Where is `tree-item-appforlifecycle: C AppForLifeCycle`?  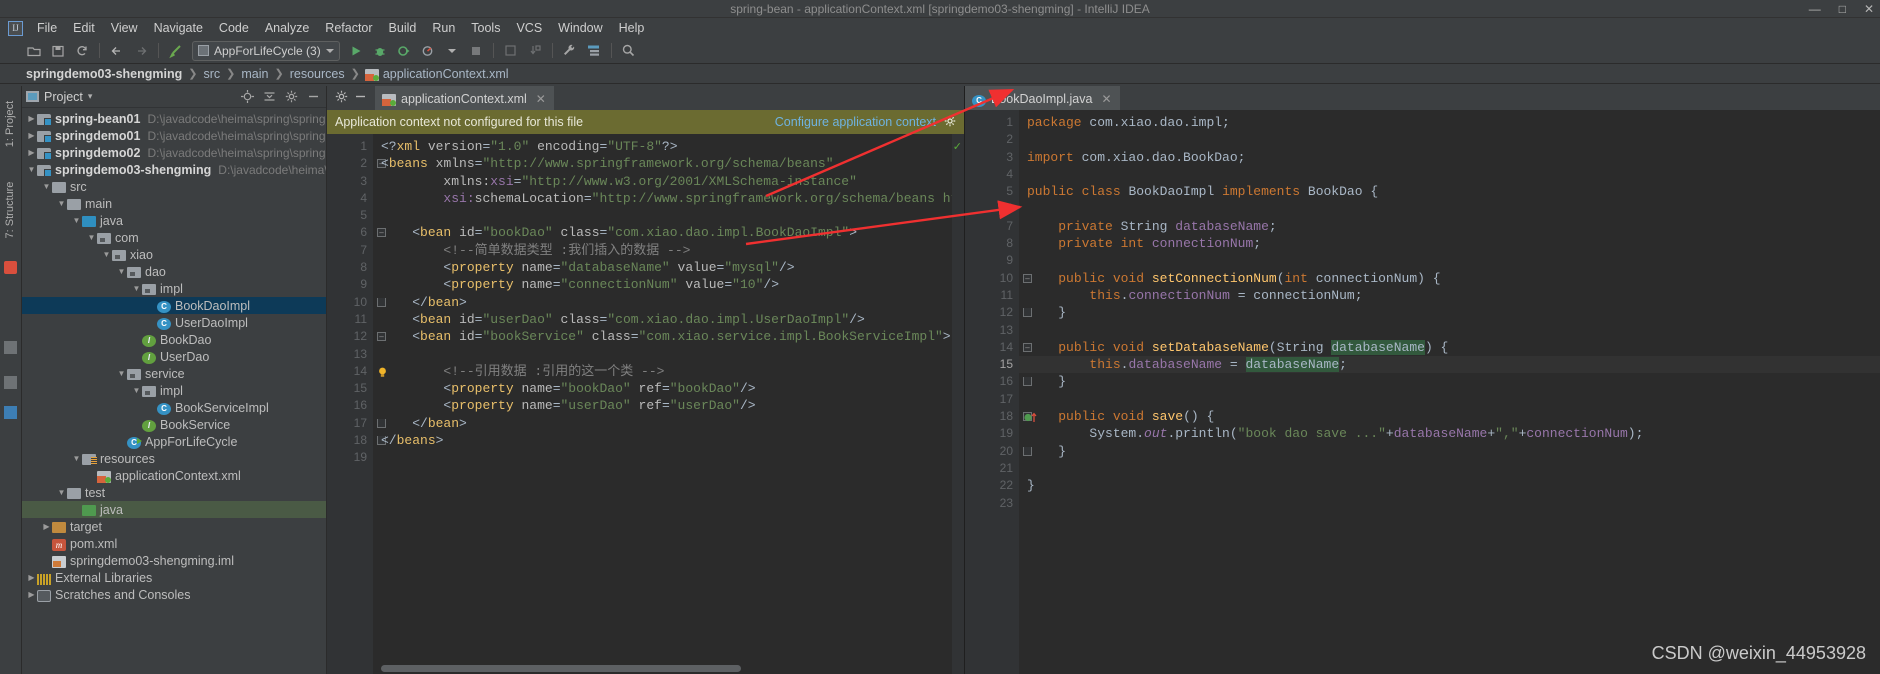
tree-item-appforlifecycle: C AppForLifeCycle is located at coordinates (174, 441).